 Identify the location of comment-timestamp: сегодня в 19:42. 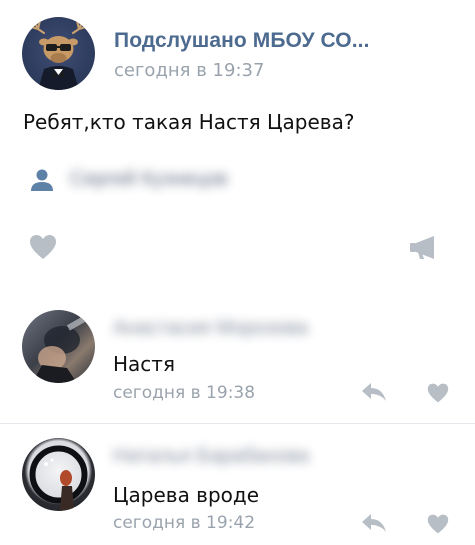
(184, 523).